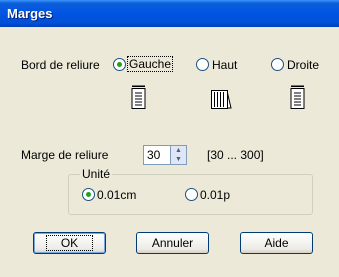  I want to click on radio-gauche-label: Gauche, so click(150, 64).